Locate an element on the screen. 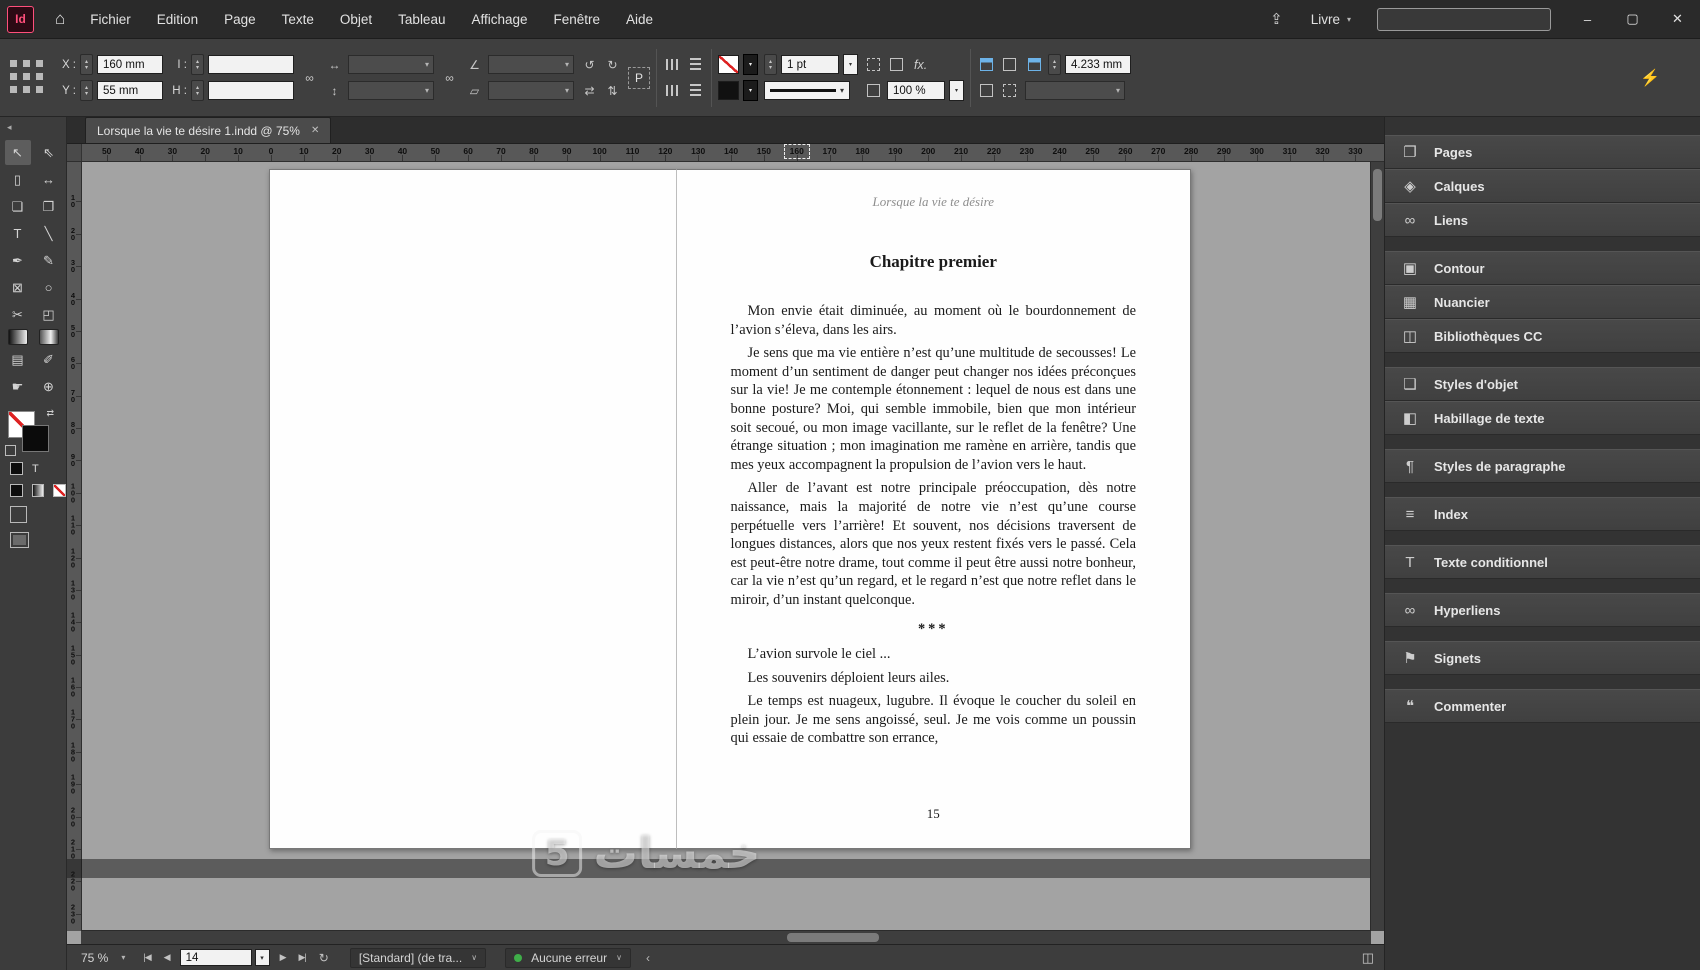  stroke-weight-dropdown: ▾ is located at coordinates (850, 64).